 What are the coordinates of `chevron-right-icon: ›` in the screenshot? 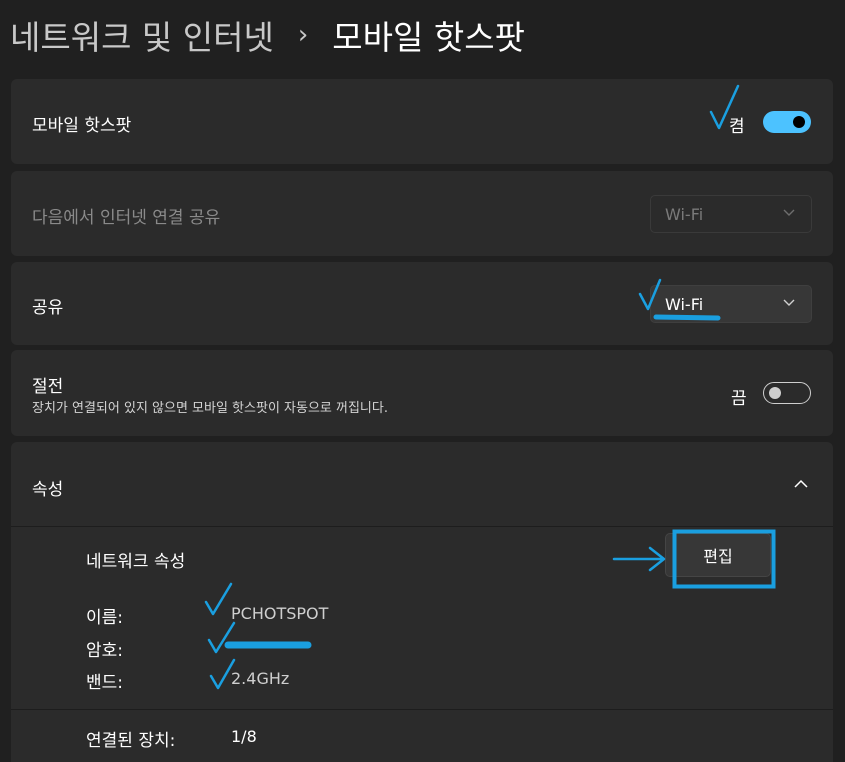 It's located at (303, 35).